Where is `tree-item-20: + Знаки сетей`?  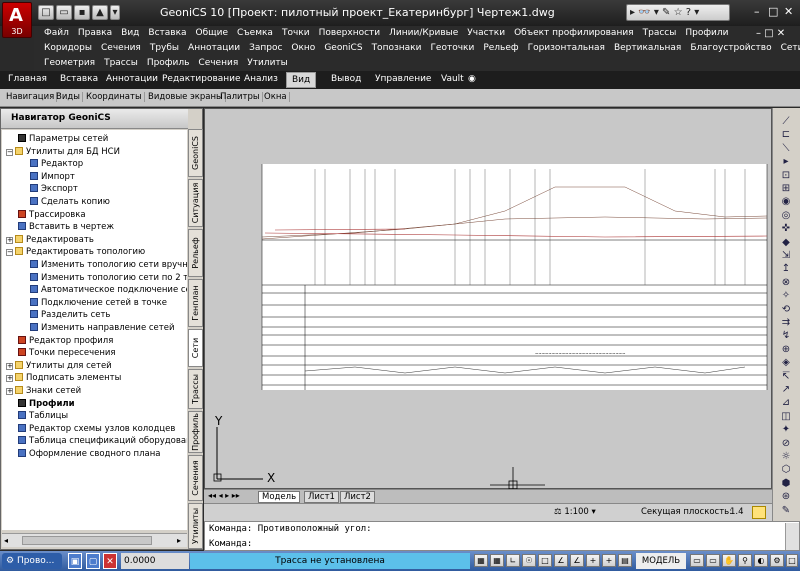 tree-item-20: + Знаки сетей is located at coordinates (43, 391).